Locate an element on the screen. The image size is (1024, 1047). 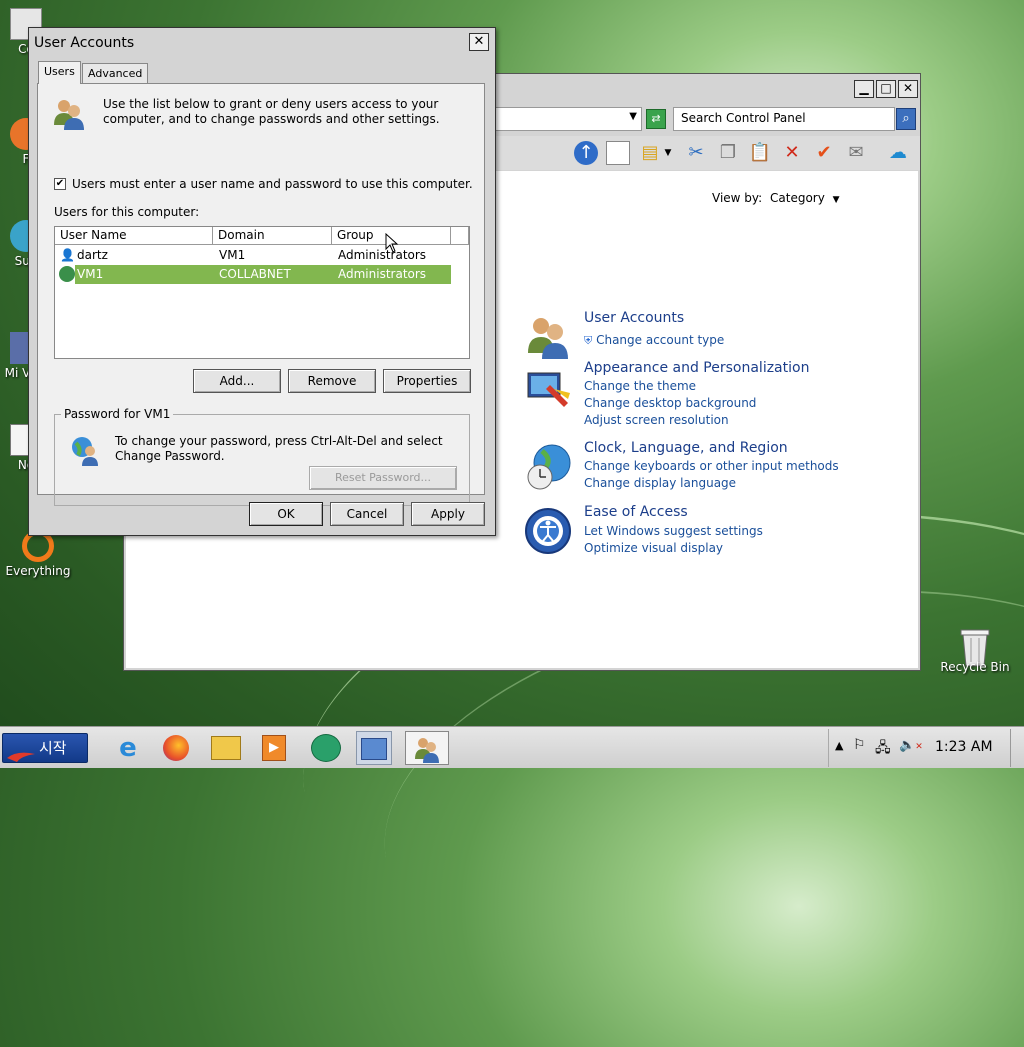
recycle-bin-icon is located at coordinates (975, 646).